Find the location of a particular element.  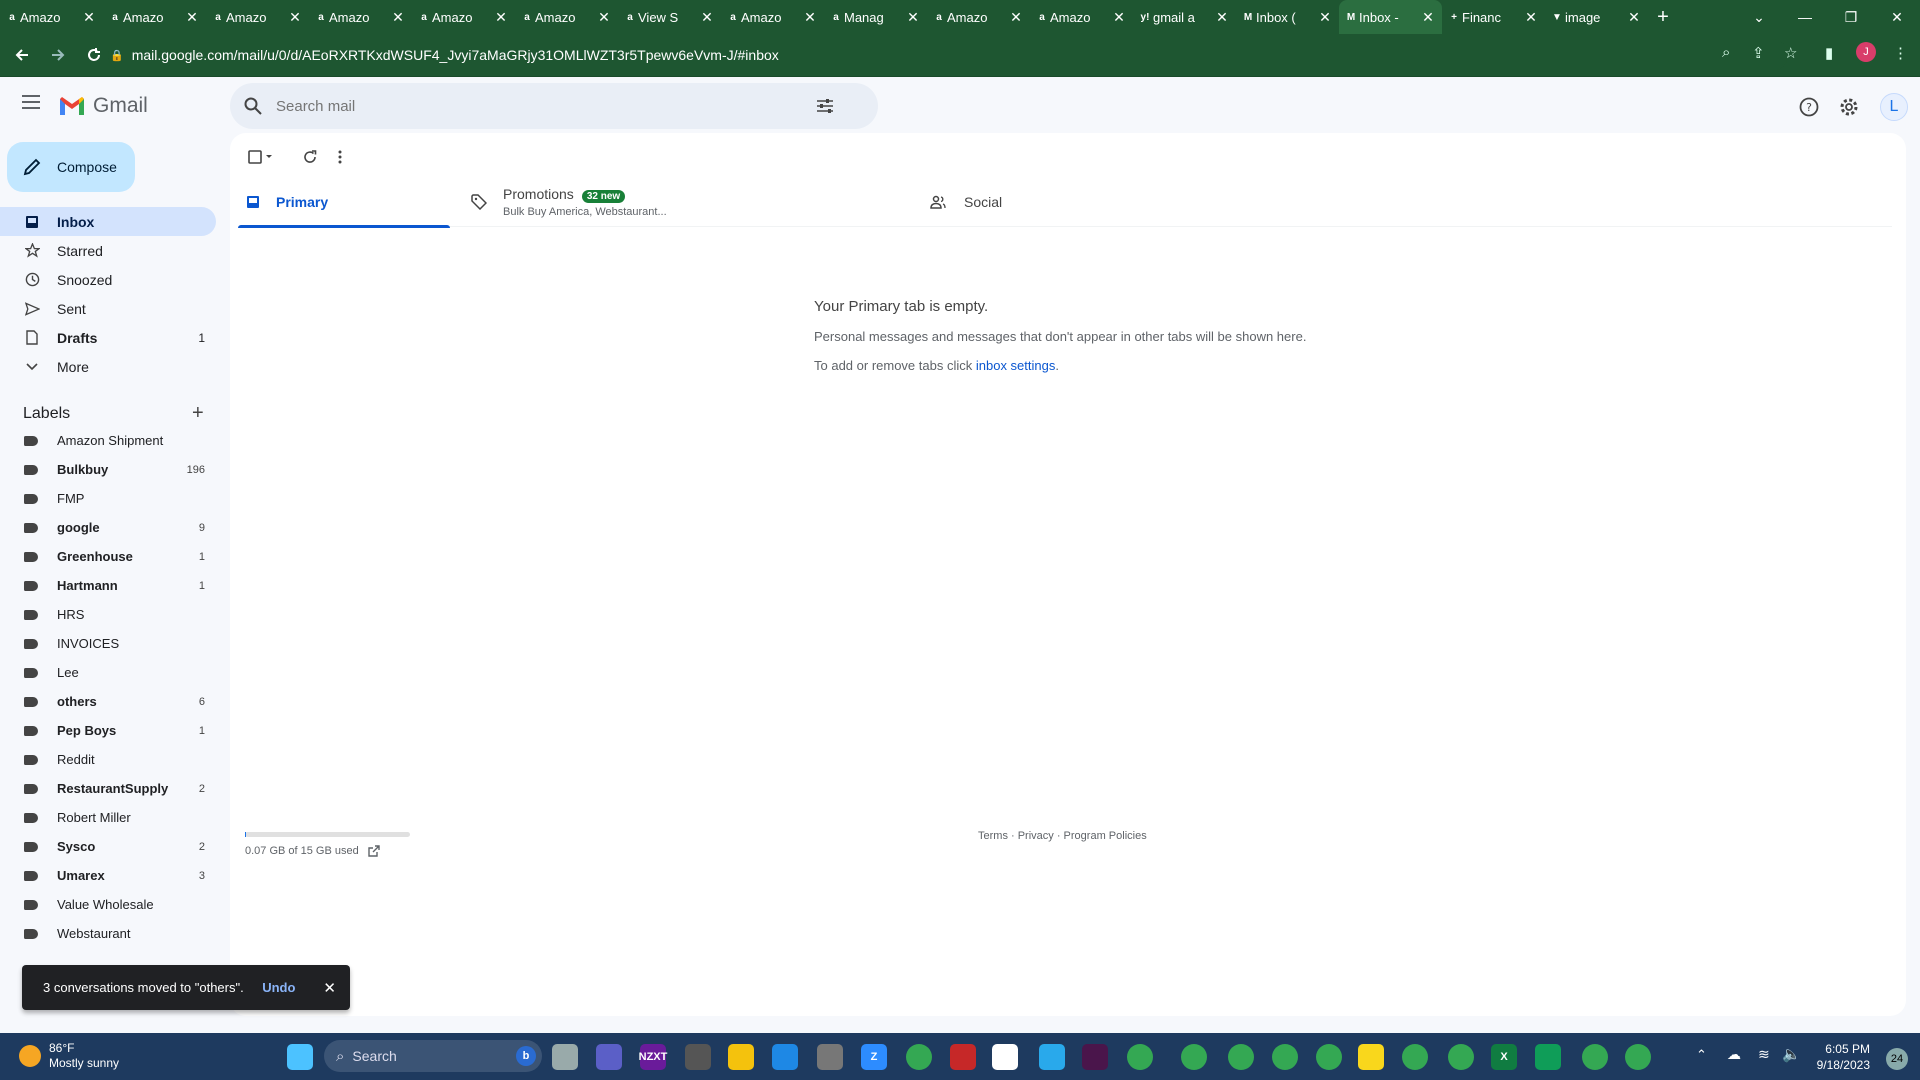

label-item: FMP is located at coordinates (108, 498).